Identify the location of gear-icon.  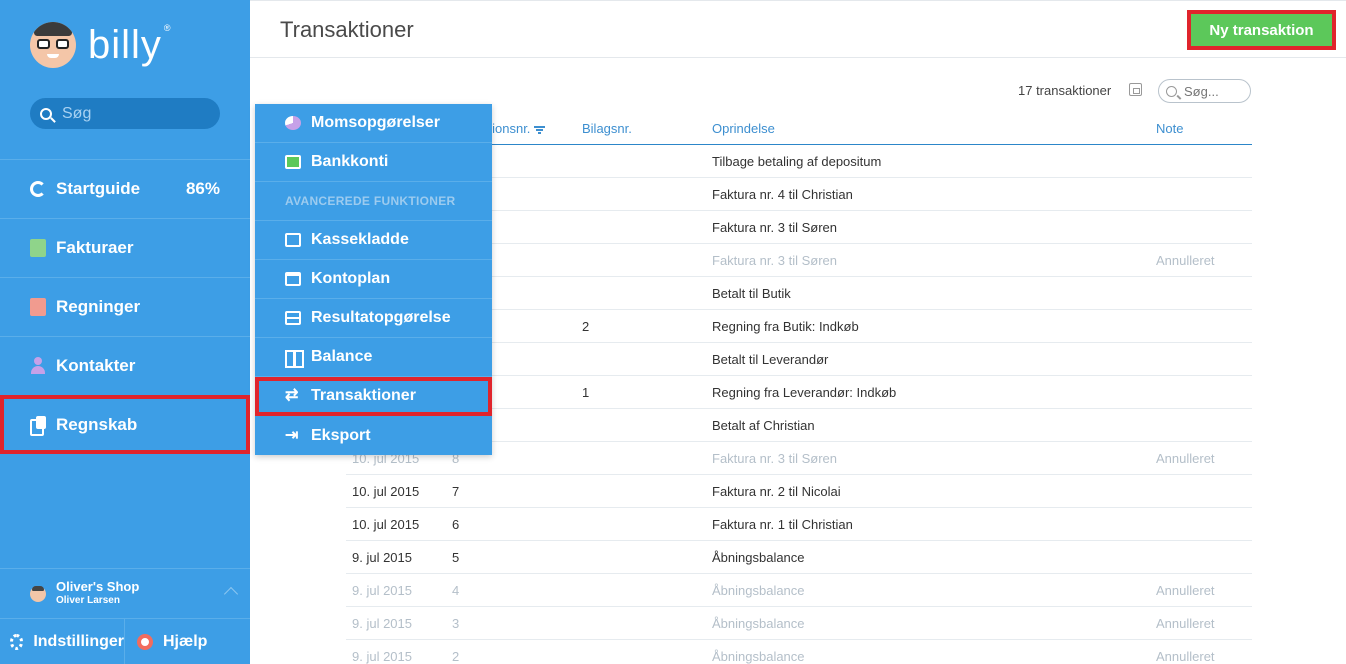
(17, 641).